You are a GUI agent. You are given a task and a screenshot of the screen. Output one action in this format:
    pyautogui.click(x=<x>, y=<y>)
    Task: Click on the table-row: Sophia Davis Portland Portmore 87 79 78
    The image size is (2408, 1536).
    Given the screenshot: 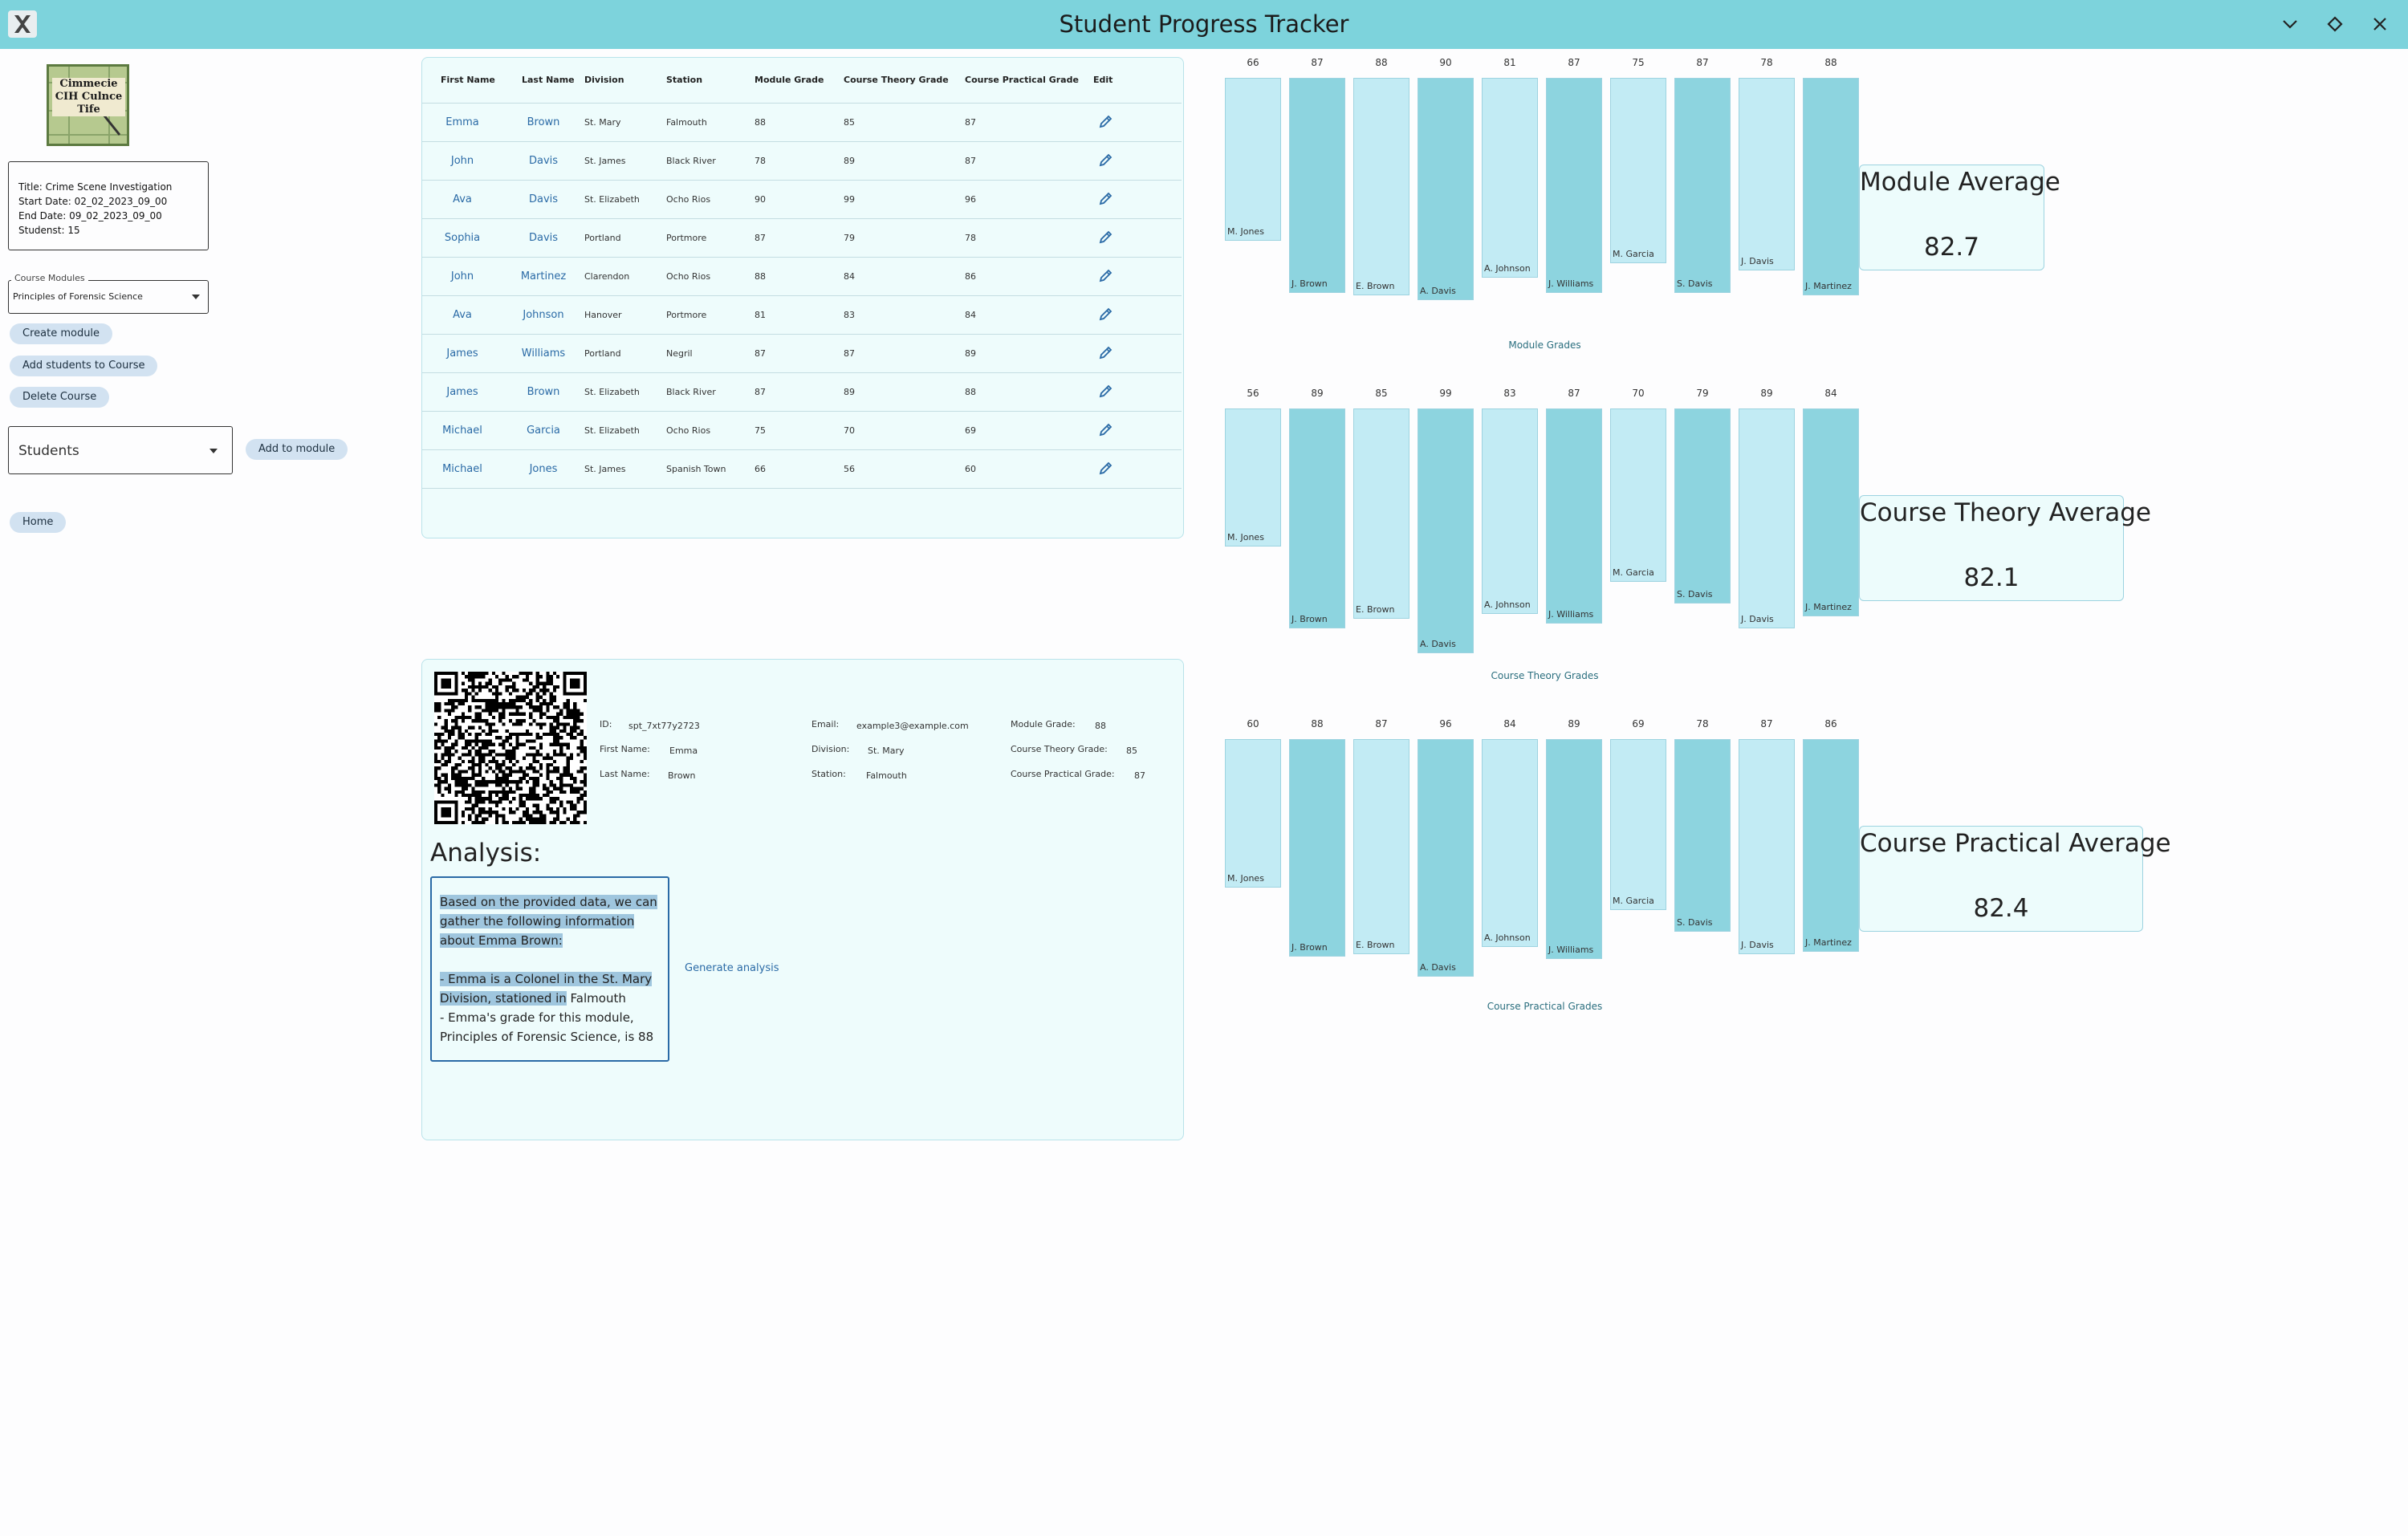 What is the action you would take?
    pyautogui.click(x=802, y=238)
    